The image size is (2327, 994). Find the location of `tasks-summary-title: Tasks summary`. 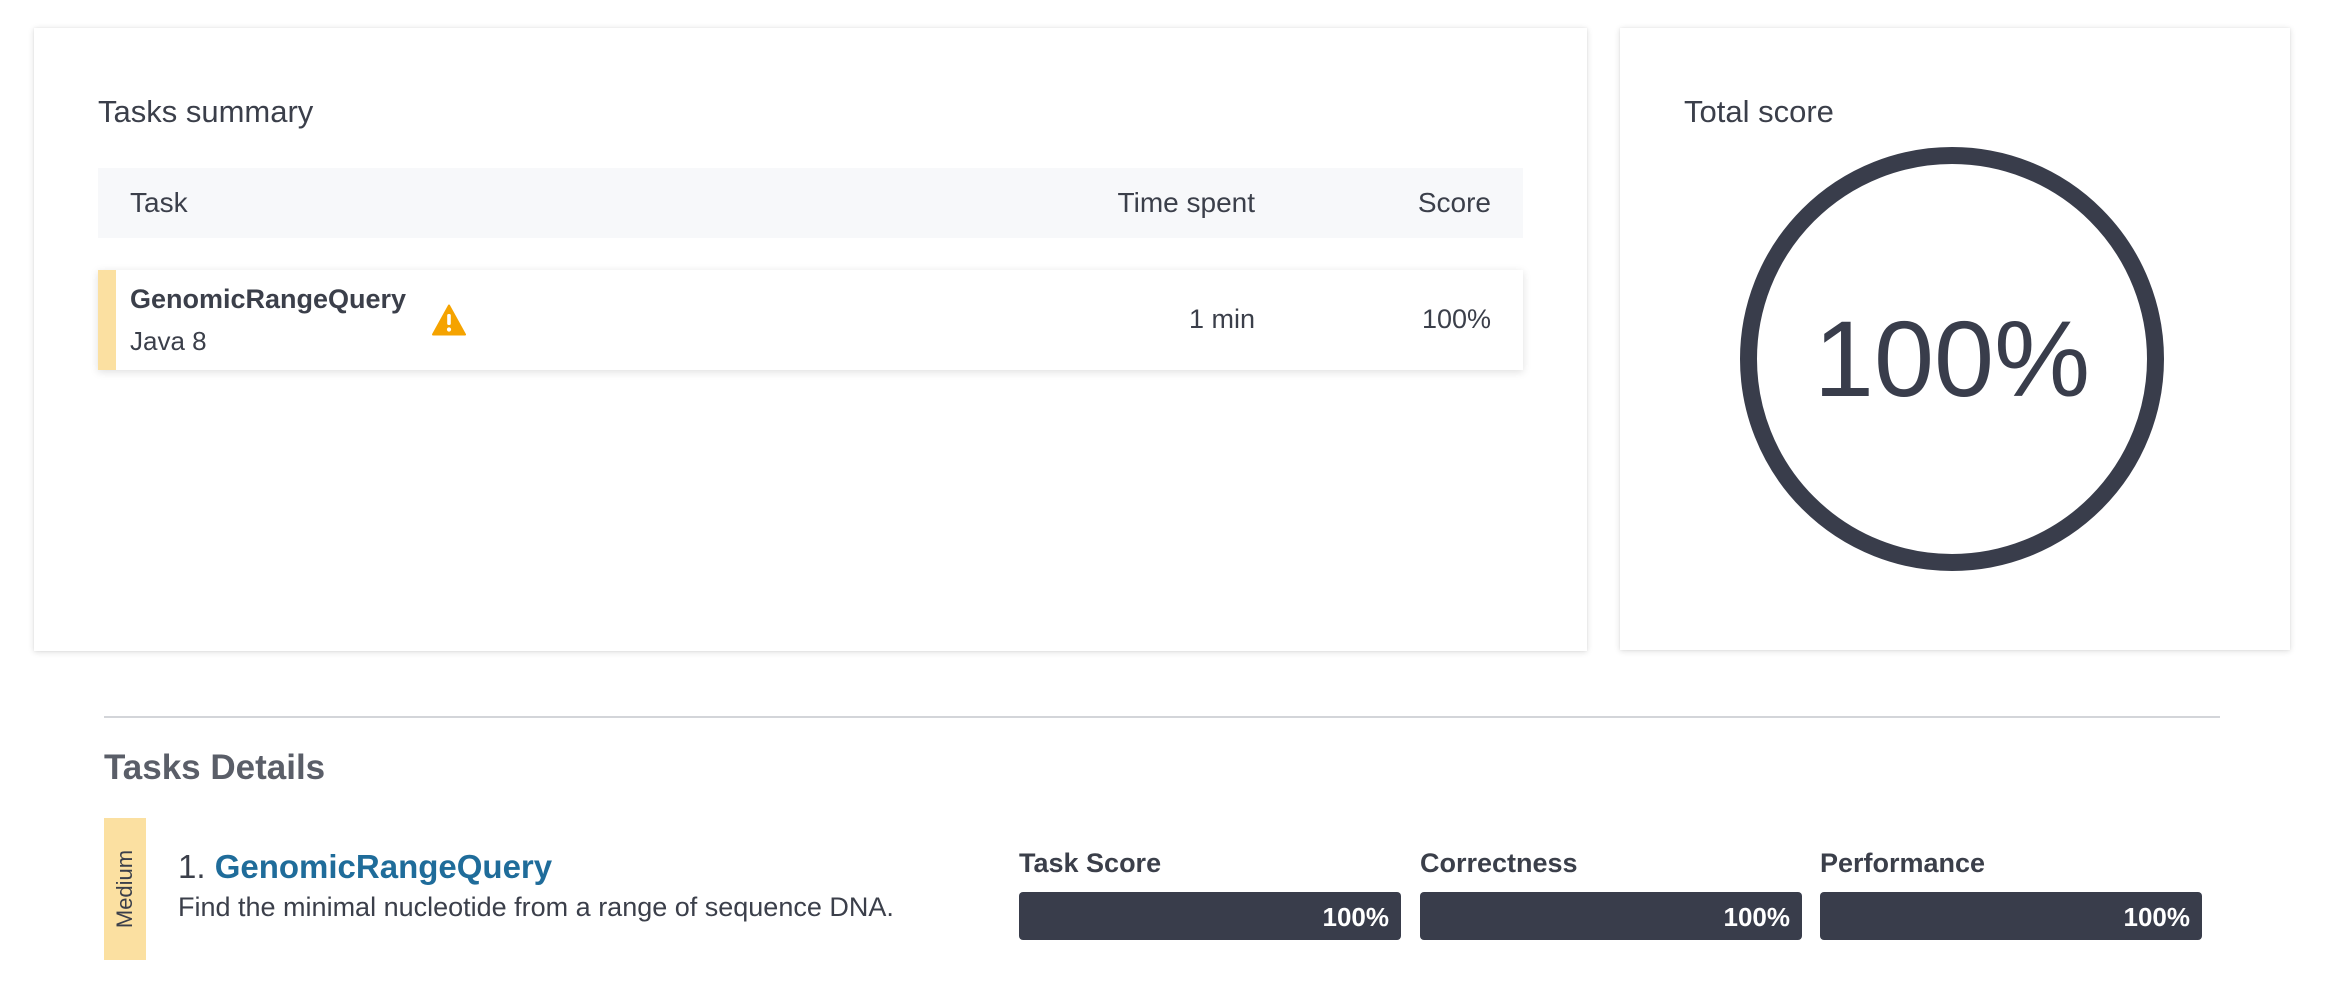

tasks-summary-title: Tasks summary is located at coordinates (206, 111).